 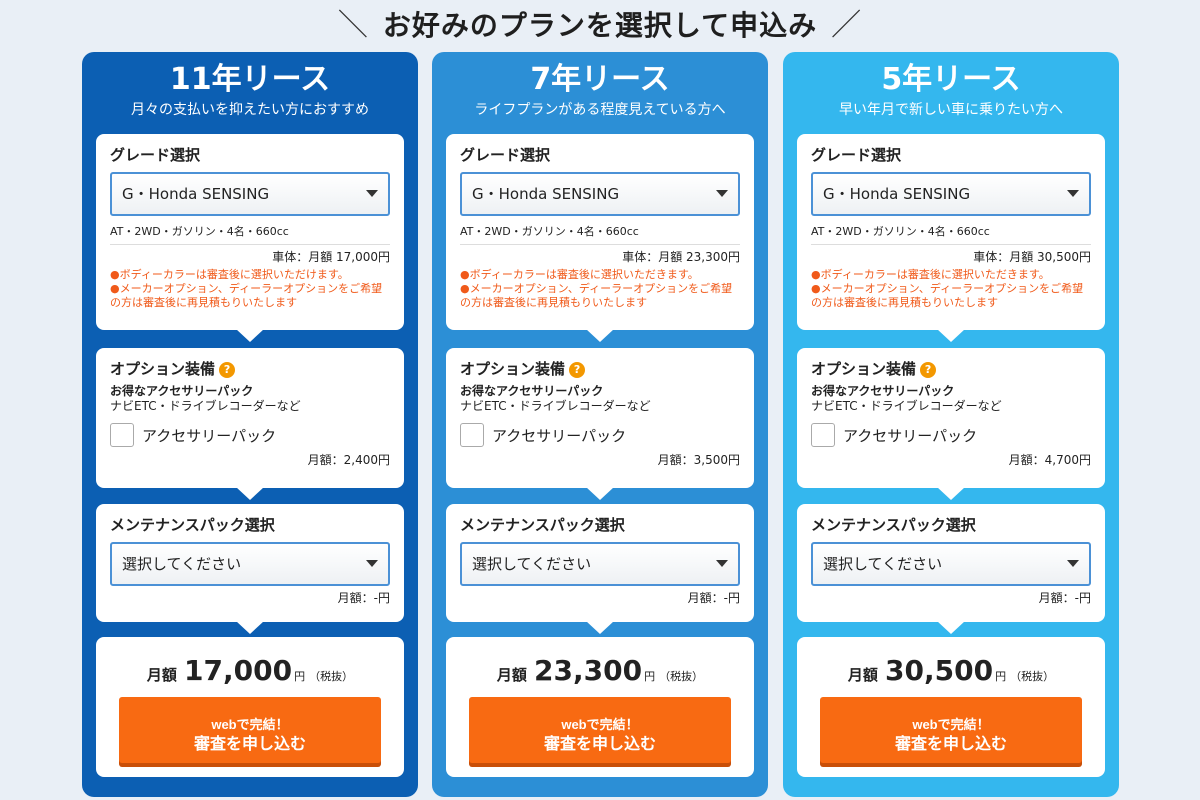 What do you see at coordinates (250, 79) in the screenshot?
I see `plan-title: 11年リース` at bounding box center [250, 79].